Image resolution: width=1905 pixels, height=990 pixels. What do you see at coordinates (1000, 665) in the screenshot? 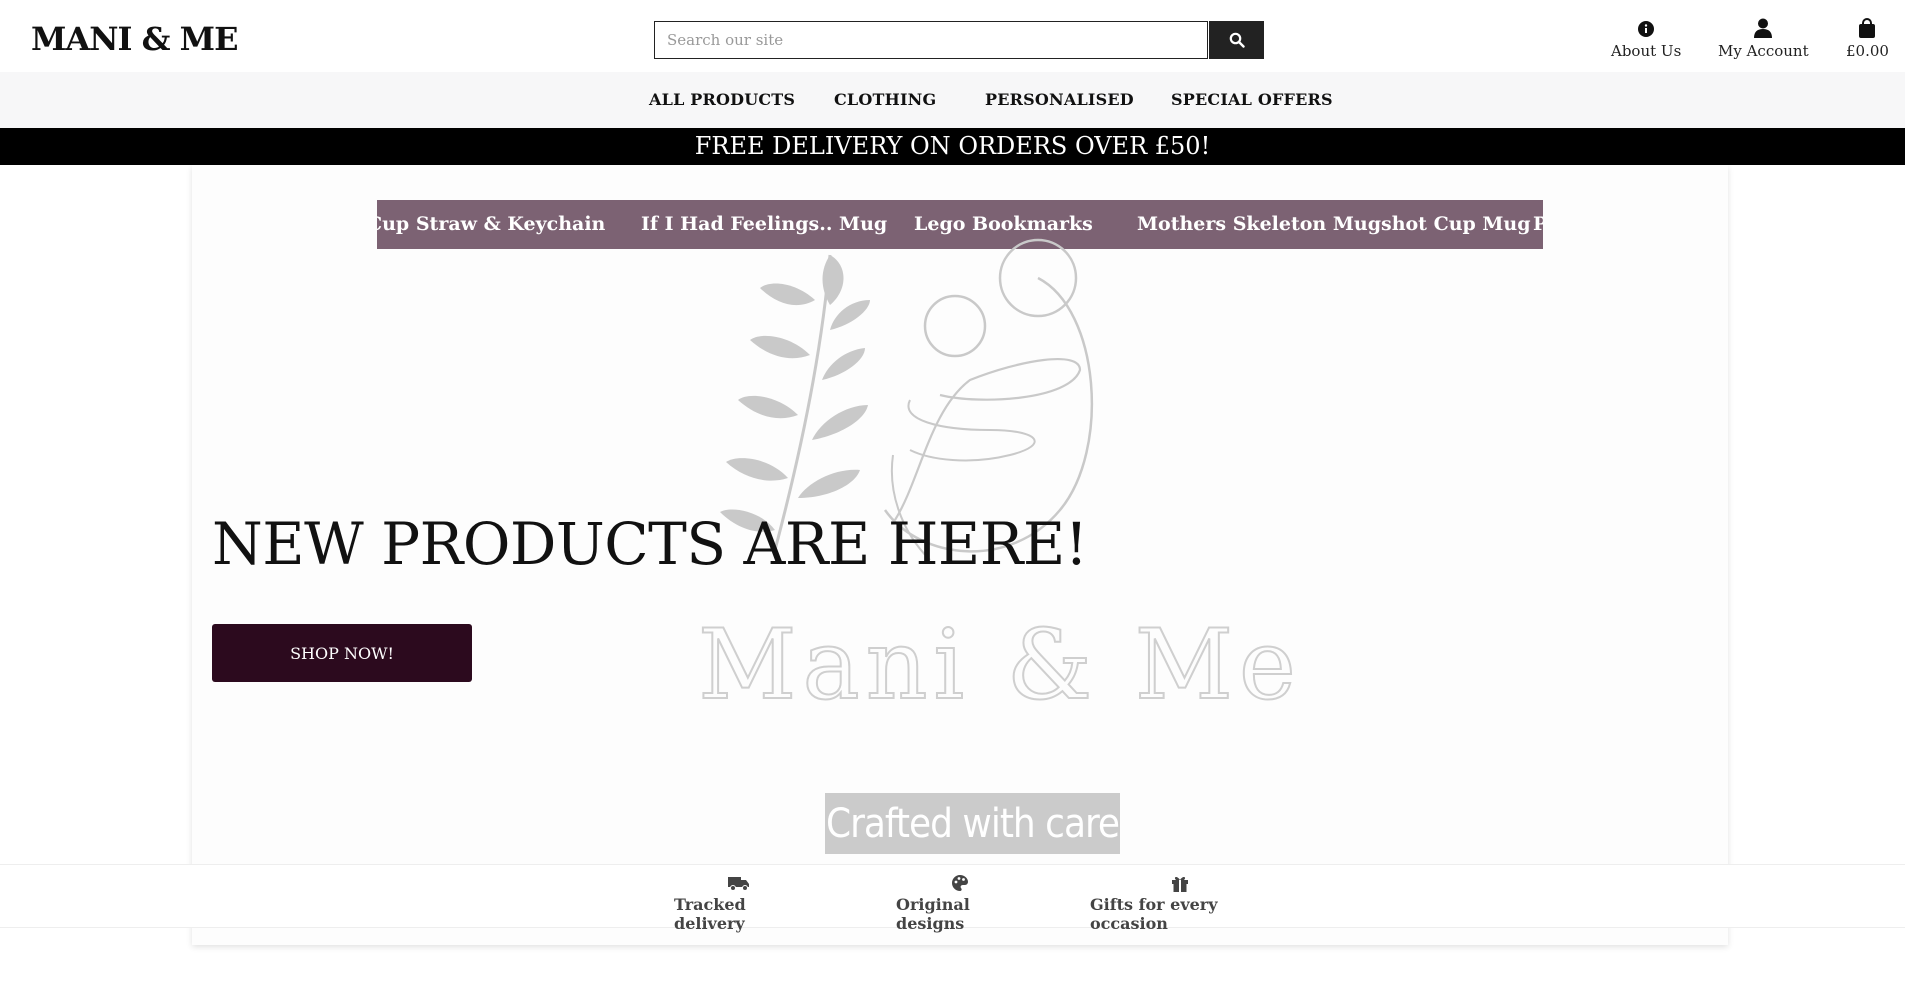
I see `watermark-text: Mani & Me` at bounding box center [1000, 665].